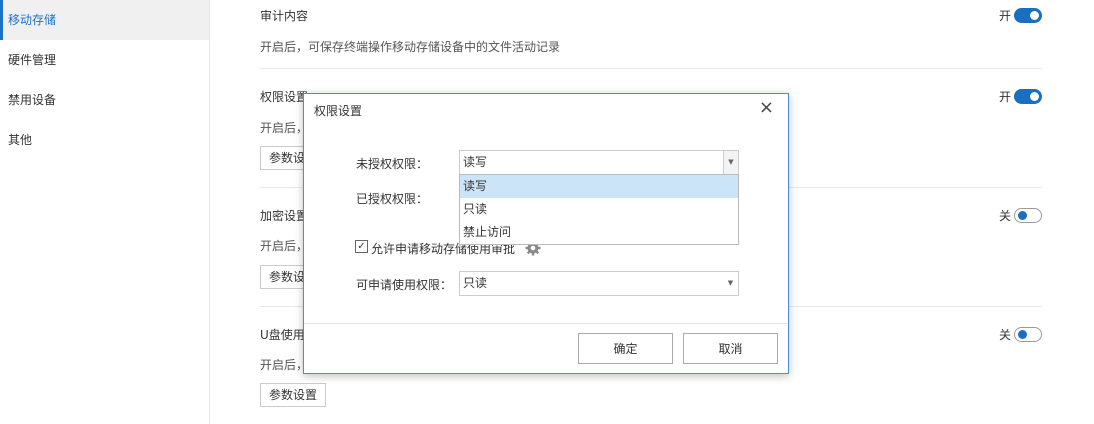 The height and width of the screenshot is (424, 1094). I want to click on applicable-label: 可申请使用权限：, so click(404, 285).